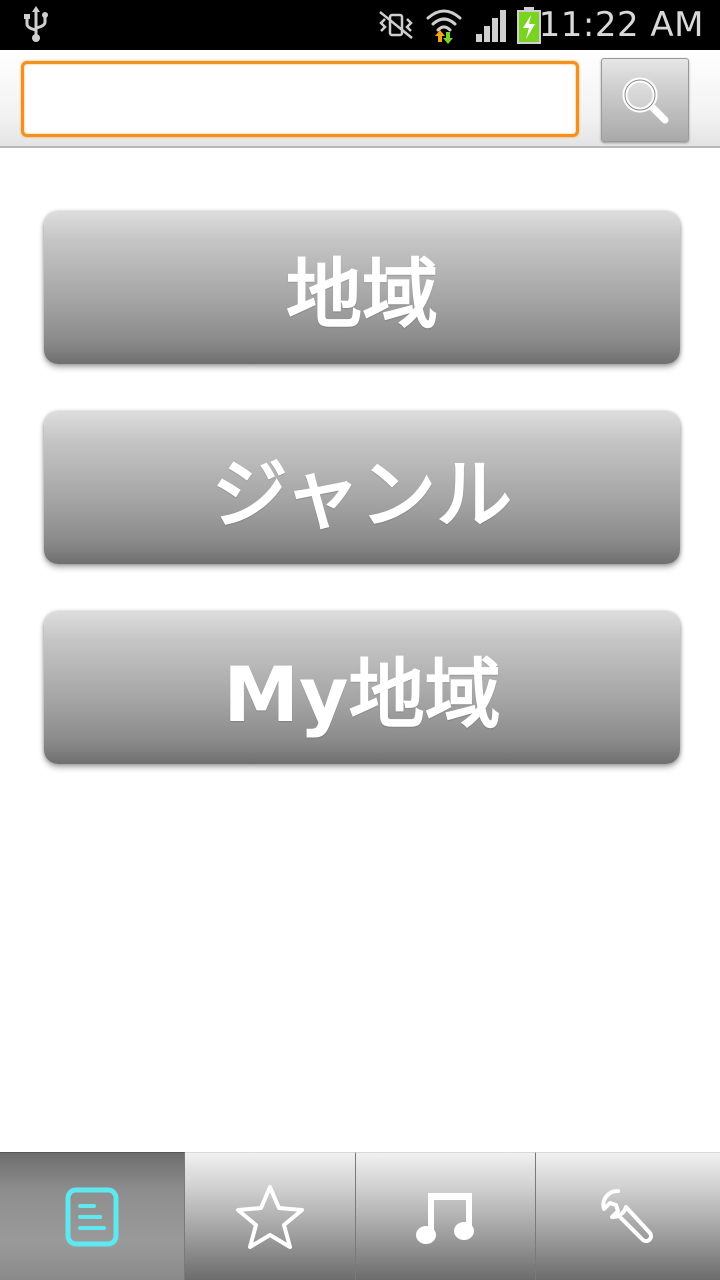  I want to click on tab-music, so click(446, 1216).